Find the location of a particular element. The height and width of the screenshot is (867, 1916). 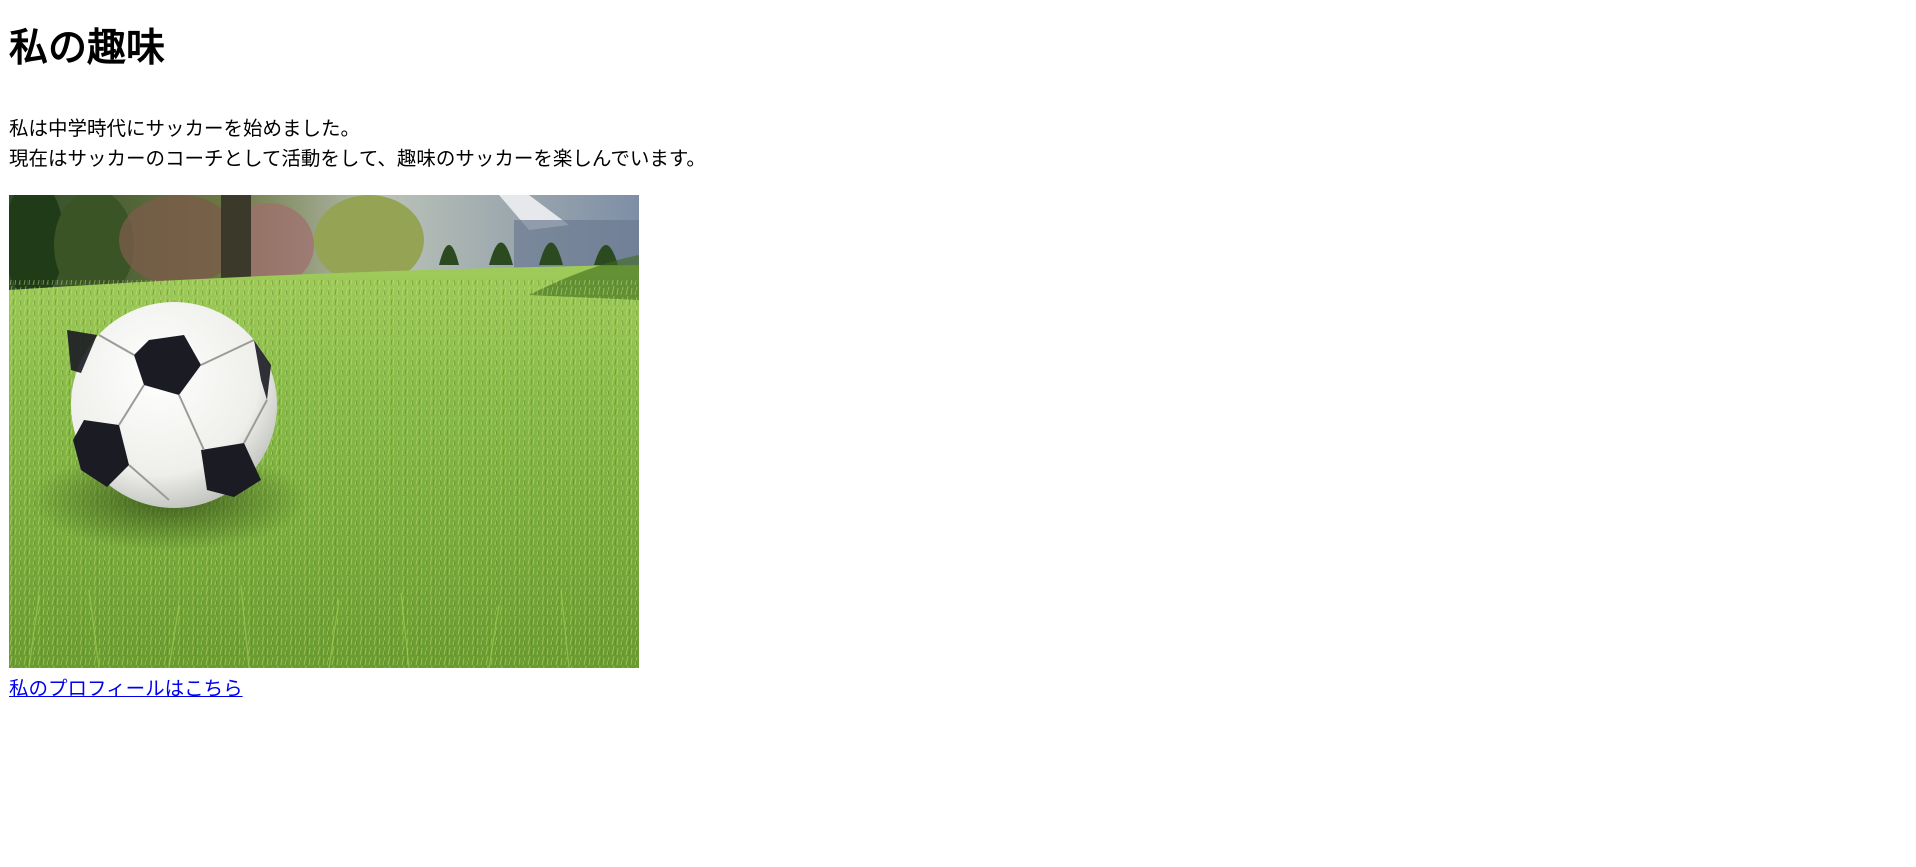

intro-line-1: 私は中学時代にサッカーを始めました。 is located at coordinates (185, 128).